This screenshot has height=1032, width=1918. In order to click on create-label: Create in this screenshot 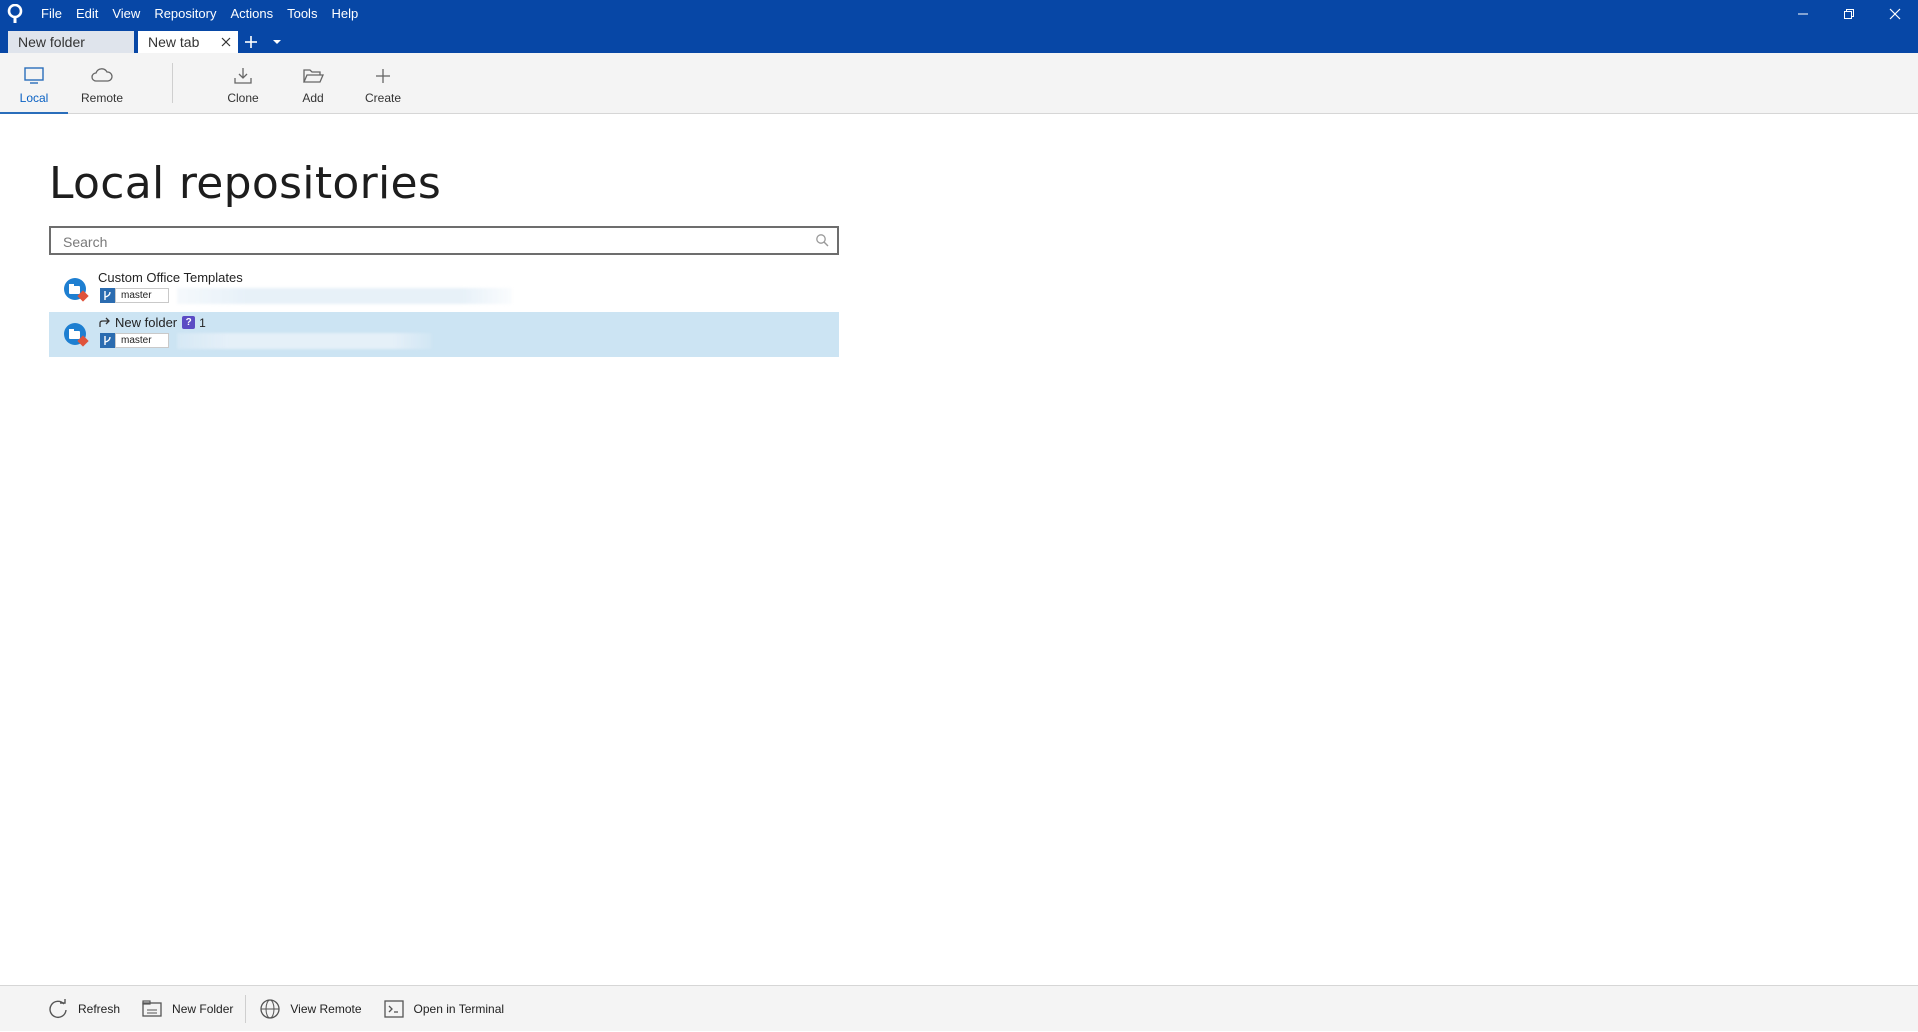, I will do `click(383, 98)`.